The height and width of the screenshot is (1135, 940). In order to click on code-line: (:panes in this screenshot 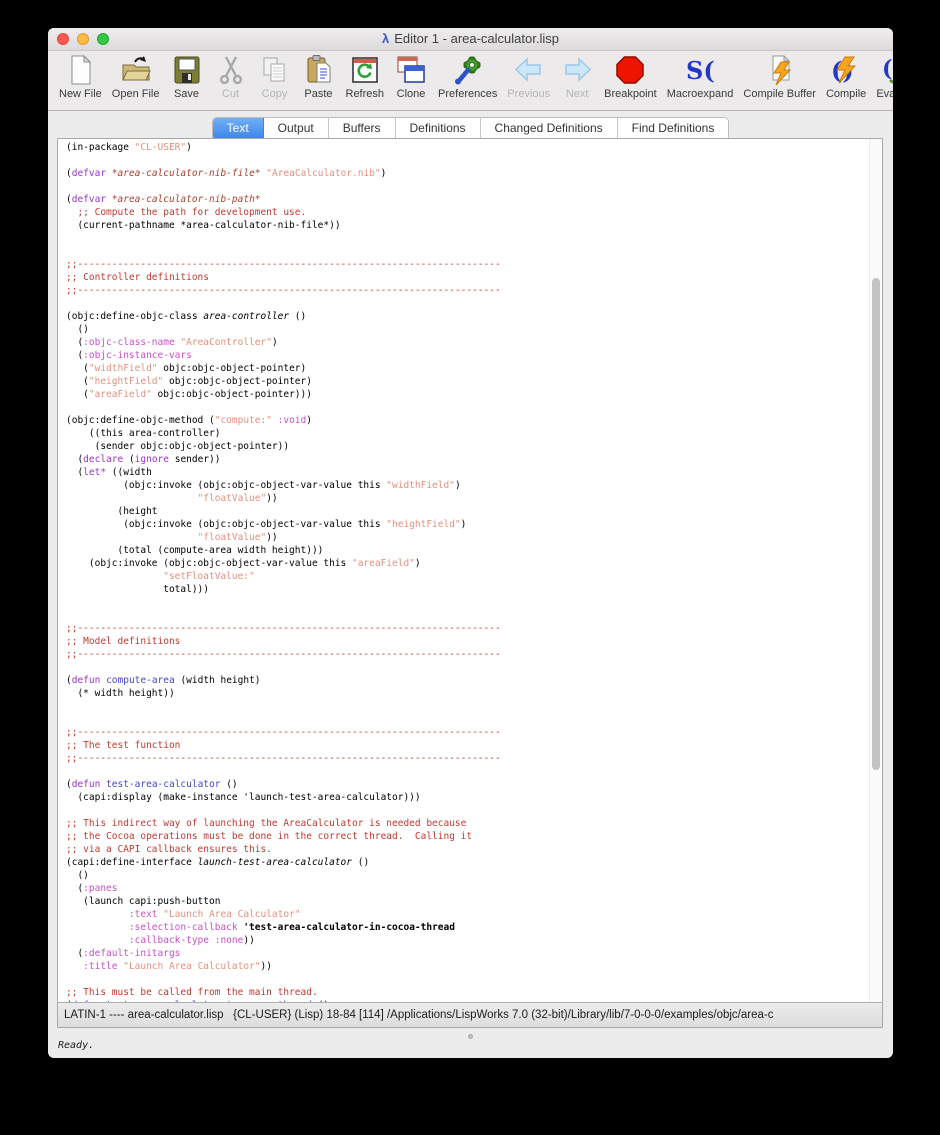, I will do `click(92, 888)`.